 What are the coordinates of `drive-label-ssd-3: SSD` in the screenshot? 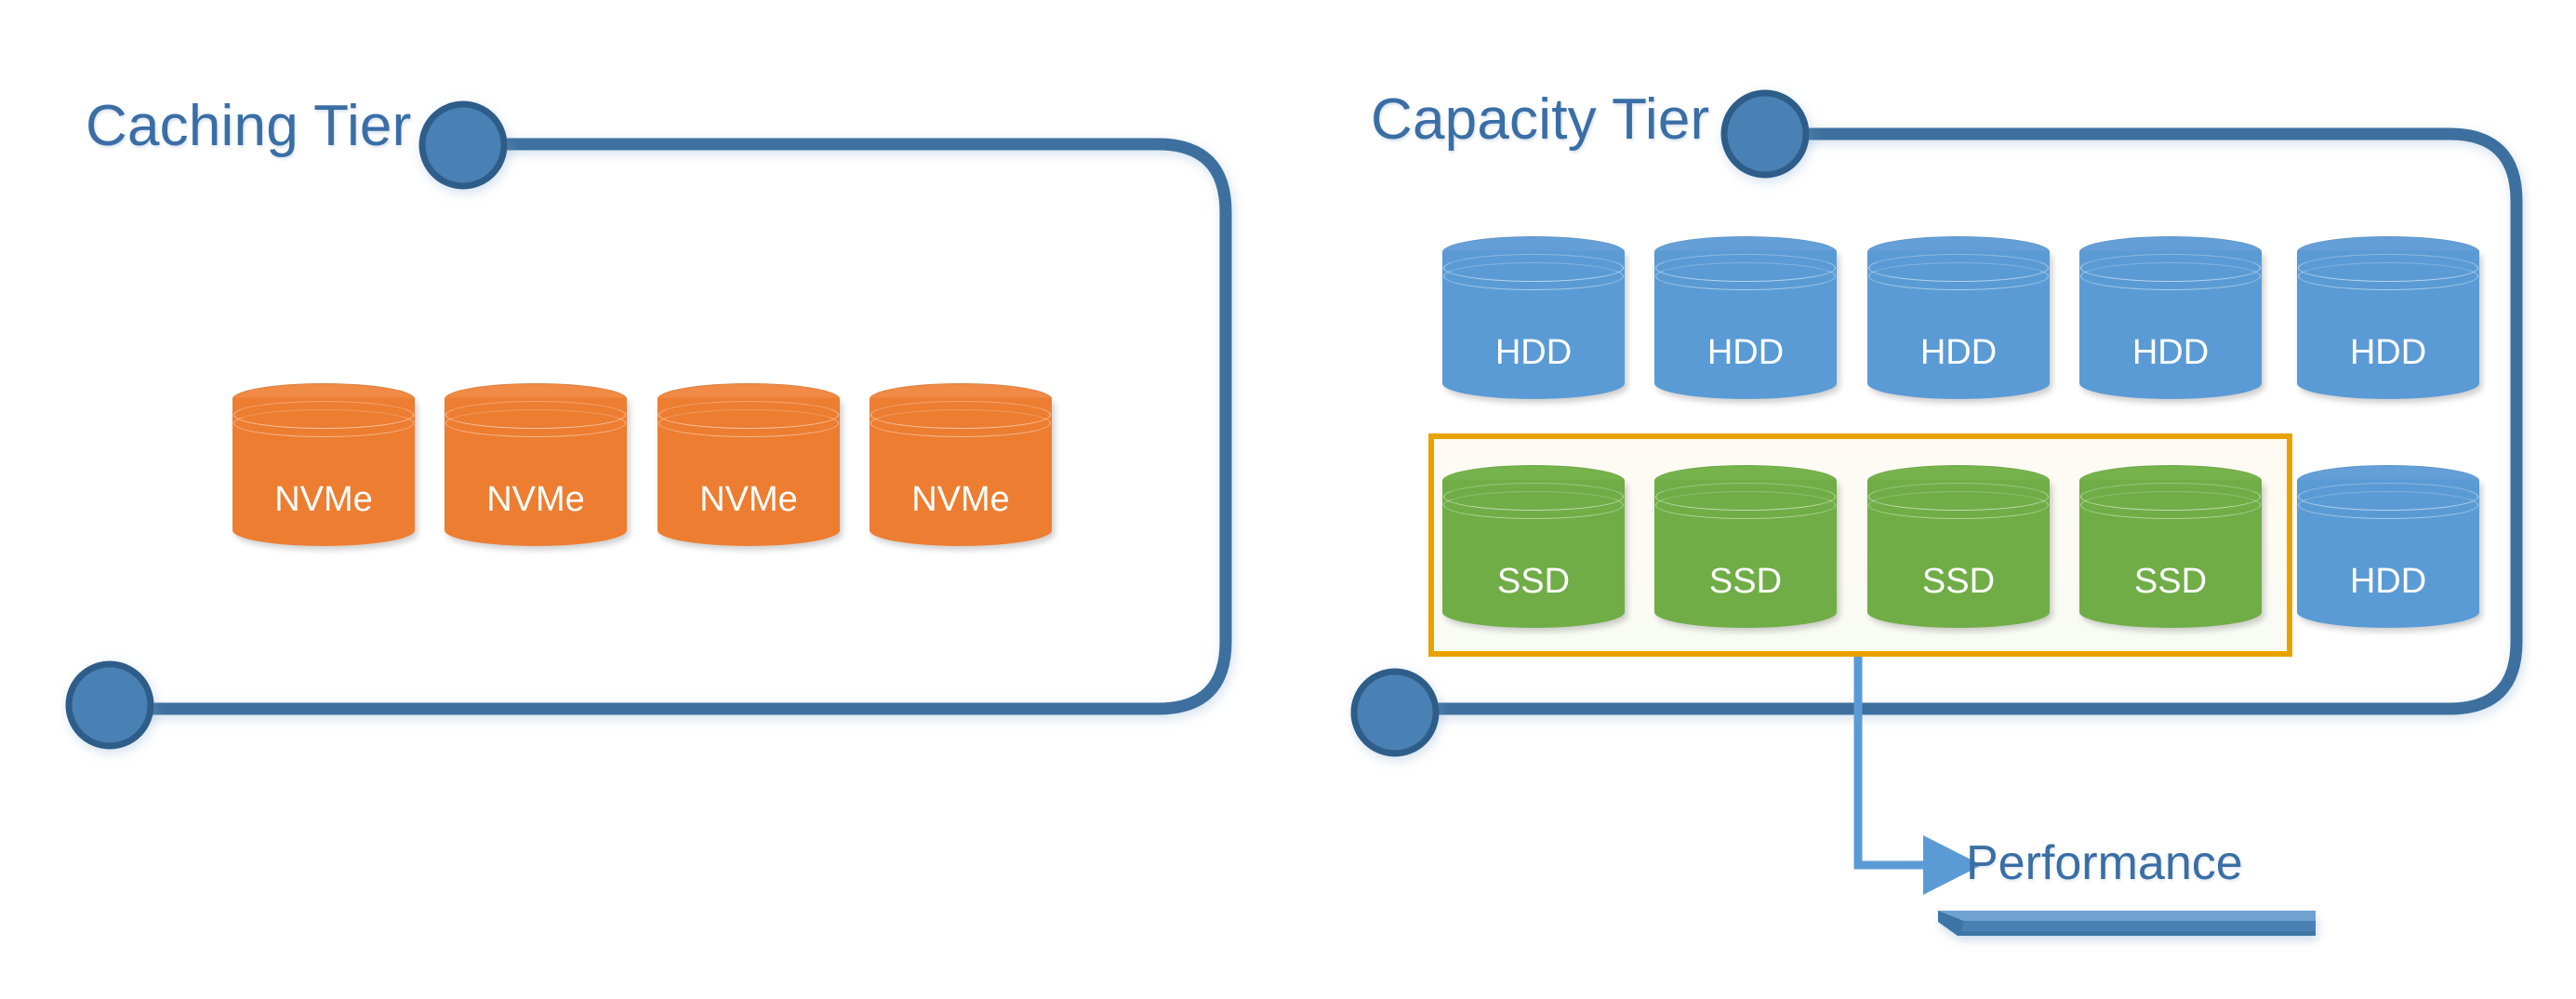 It's located at (1958, 581).